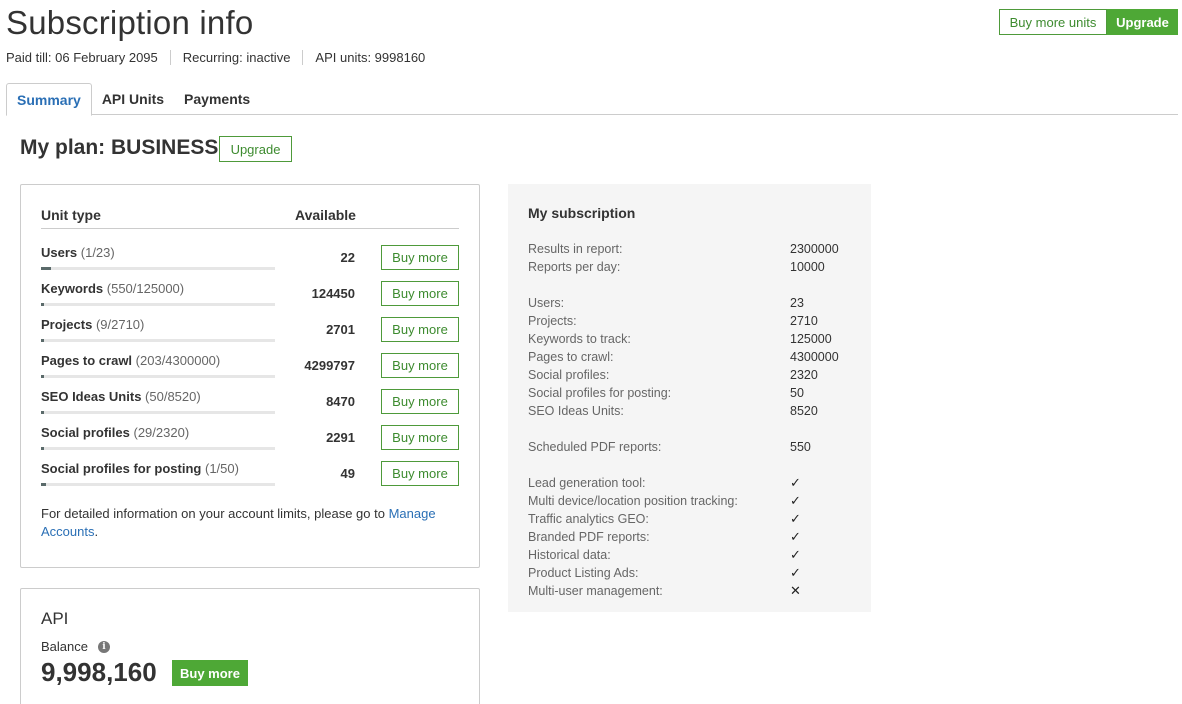  I want to click on unit-name: Keywords (550/125000), so click(112, 288).